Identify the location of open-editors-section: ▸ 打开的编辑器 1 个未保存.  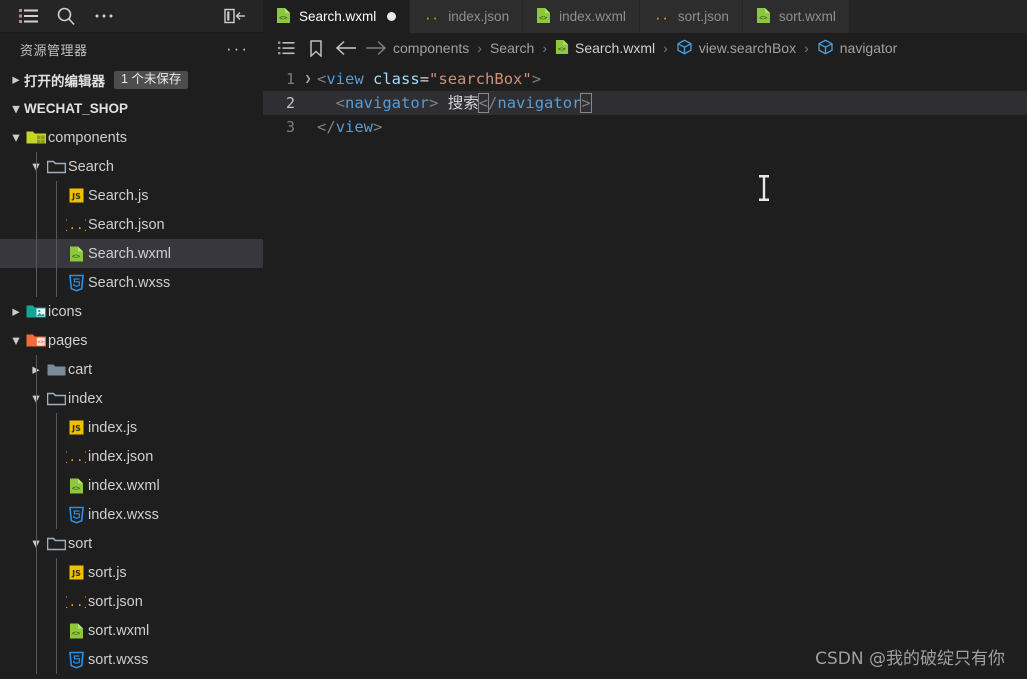
(131, 79).